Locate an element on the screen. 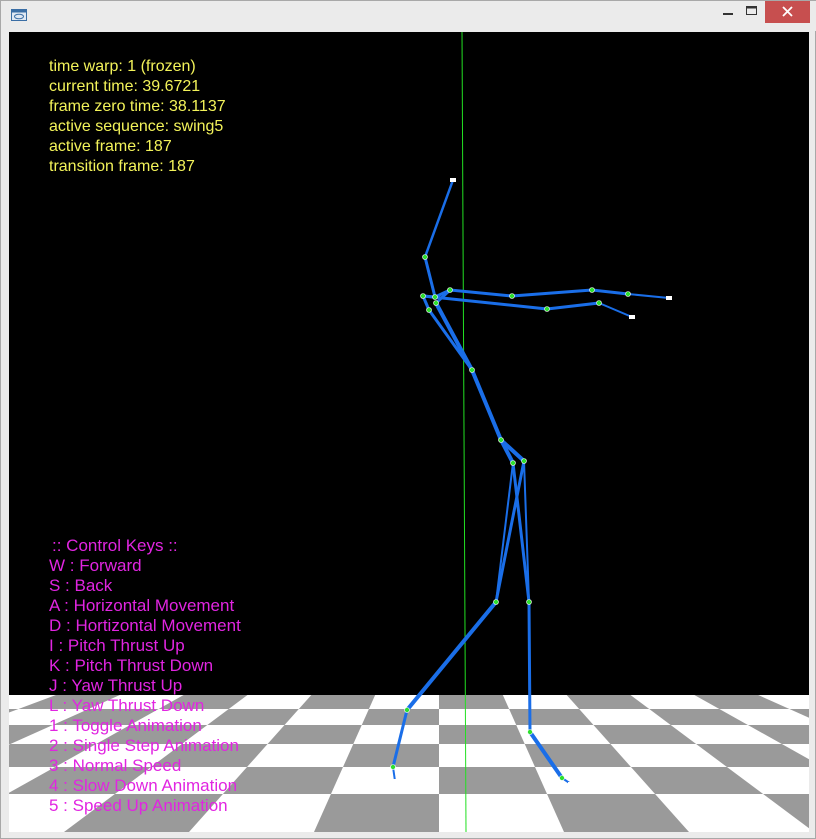 The image size is (816, 839). maximize-icon is located at coordinates (751, 10).